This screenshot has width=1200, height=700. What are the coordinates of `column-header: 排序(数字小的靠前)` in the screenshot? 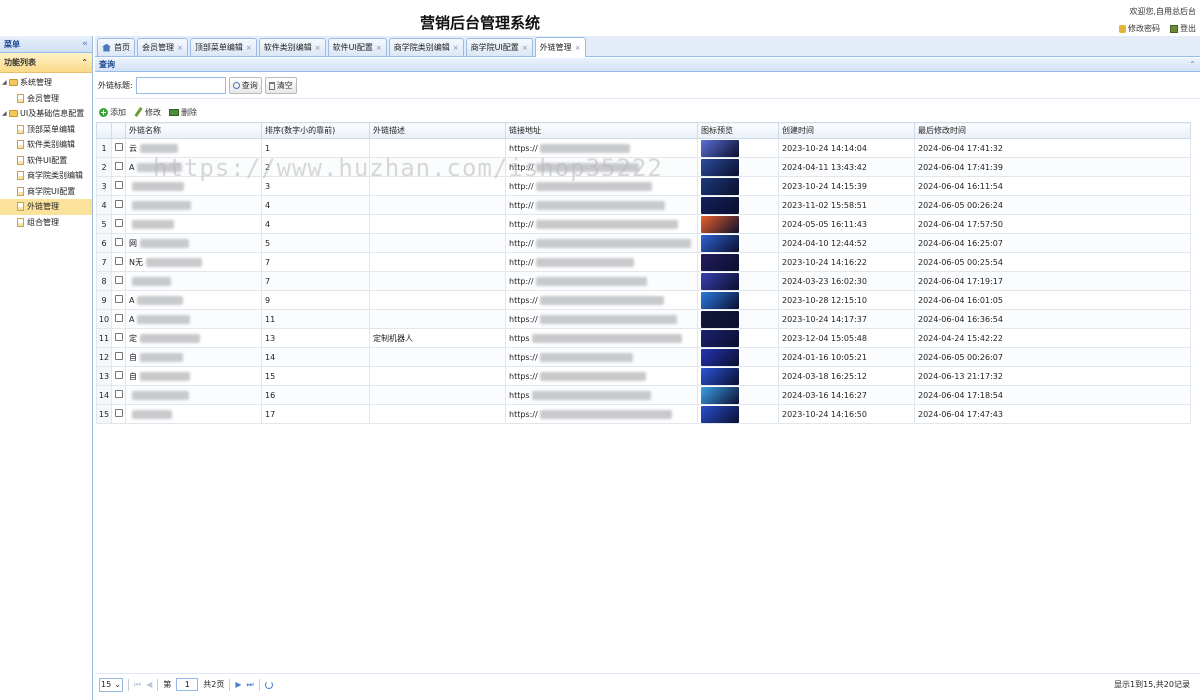 It's located at (315, 130).